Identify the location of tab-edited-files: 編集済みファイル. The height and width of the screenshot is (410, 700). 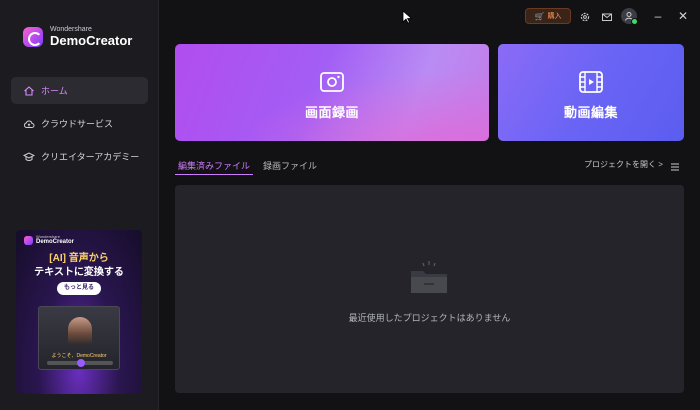
(214, 167).